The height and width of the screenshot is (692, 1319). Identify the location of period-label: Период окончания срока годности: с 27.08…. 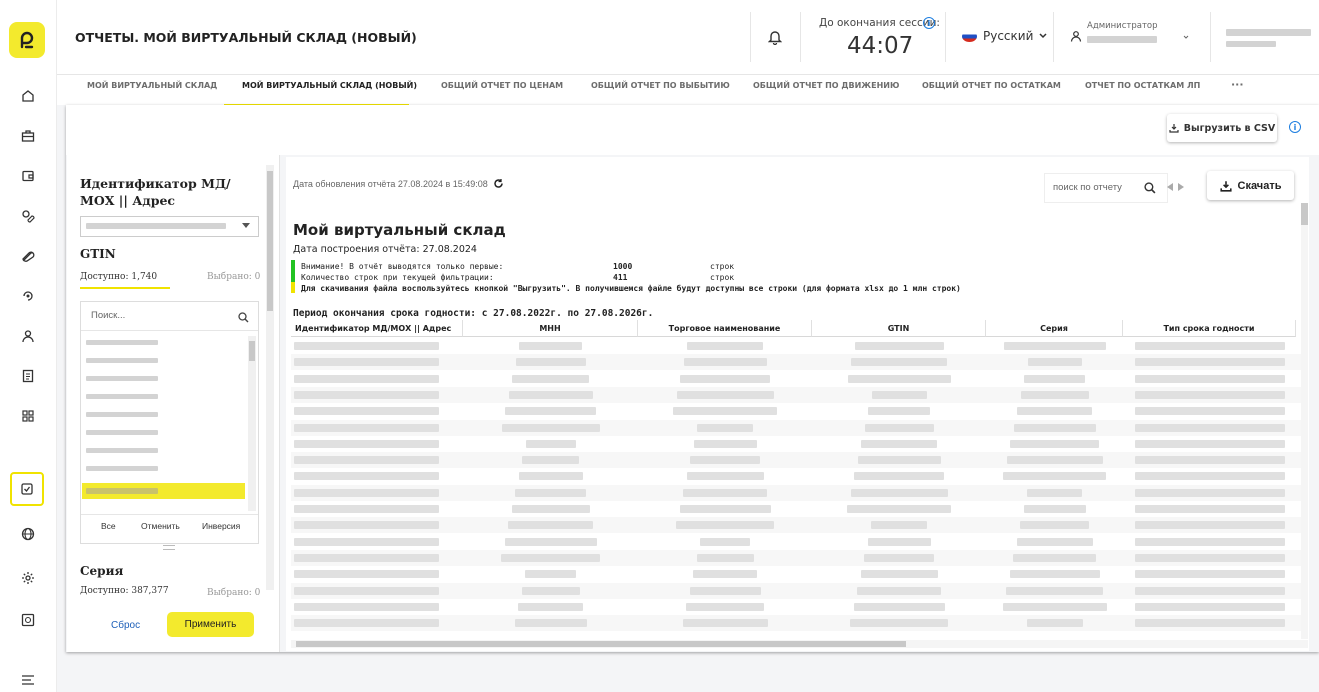
(473, 313).